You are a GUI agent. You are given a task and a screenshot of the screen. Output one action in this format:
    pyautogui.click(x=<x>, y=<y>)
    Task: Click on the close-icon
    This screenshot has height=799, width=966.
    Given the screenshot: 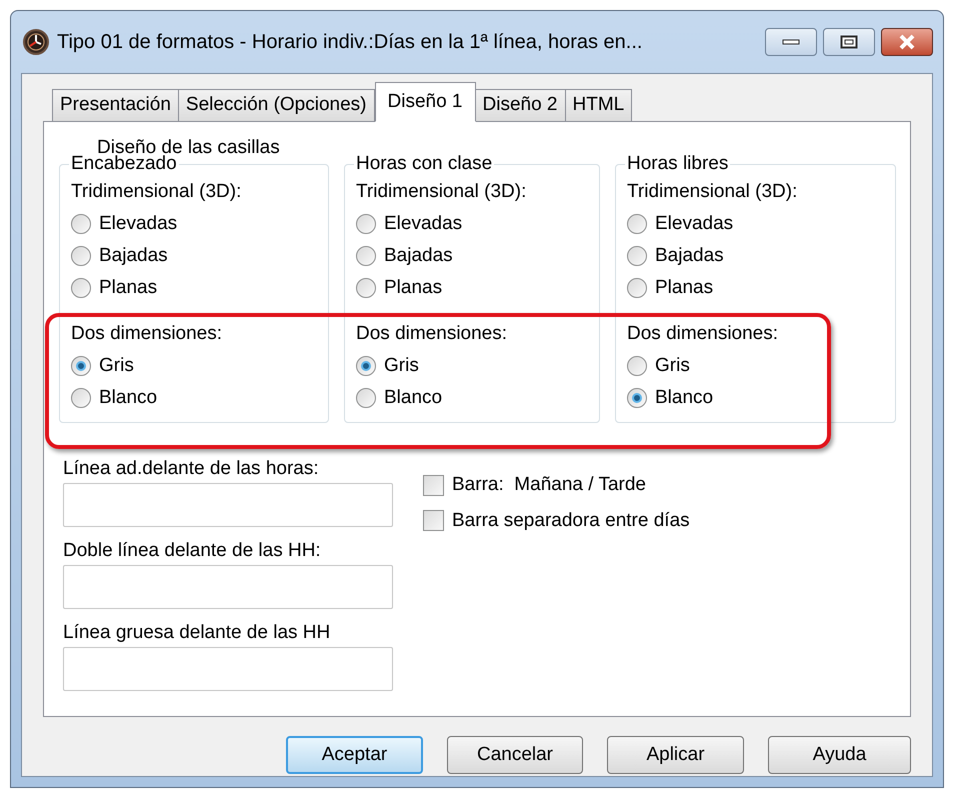 What is the action you would take?
    pyautogui.click(x=907, y=42)
    